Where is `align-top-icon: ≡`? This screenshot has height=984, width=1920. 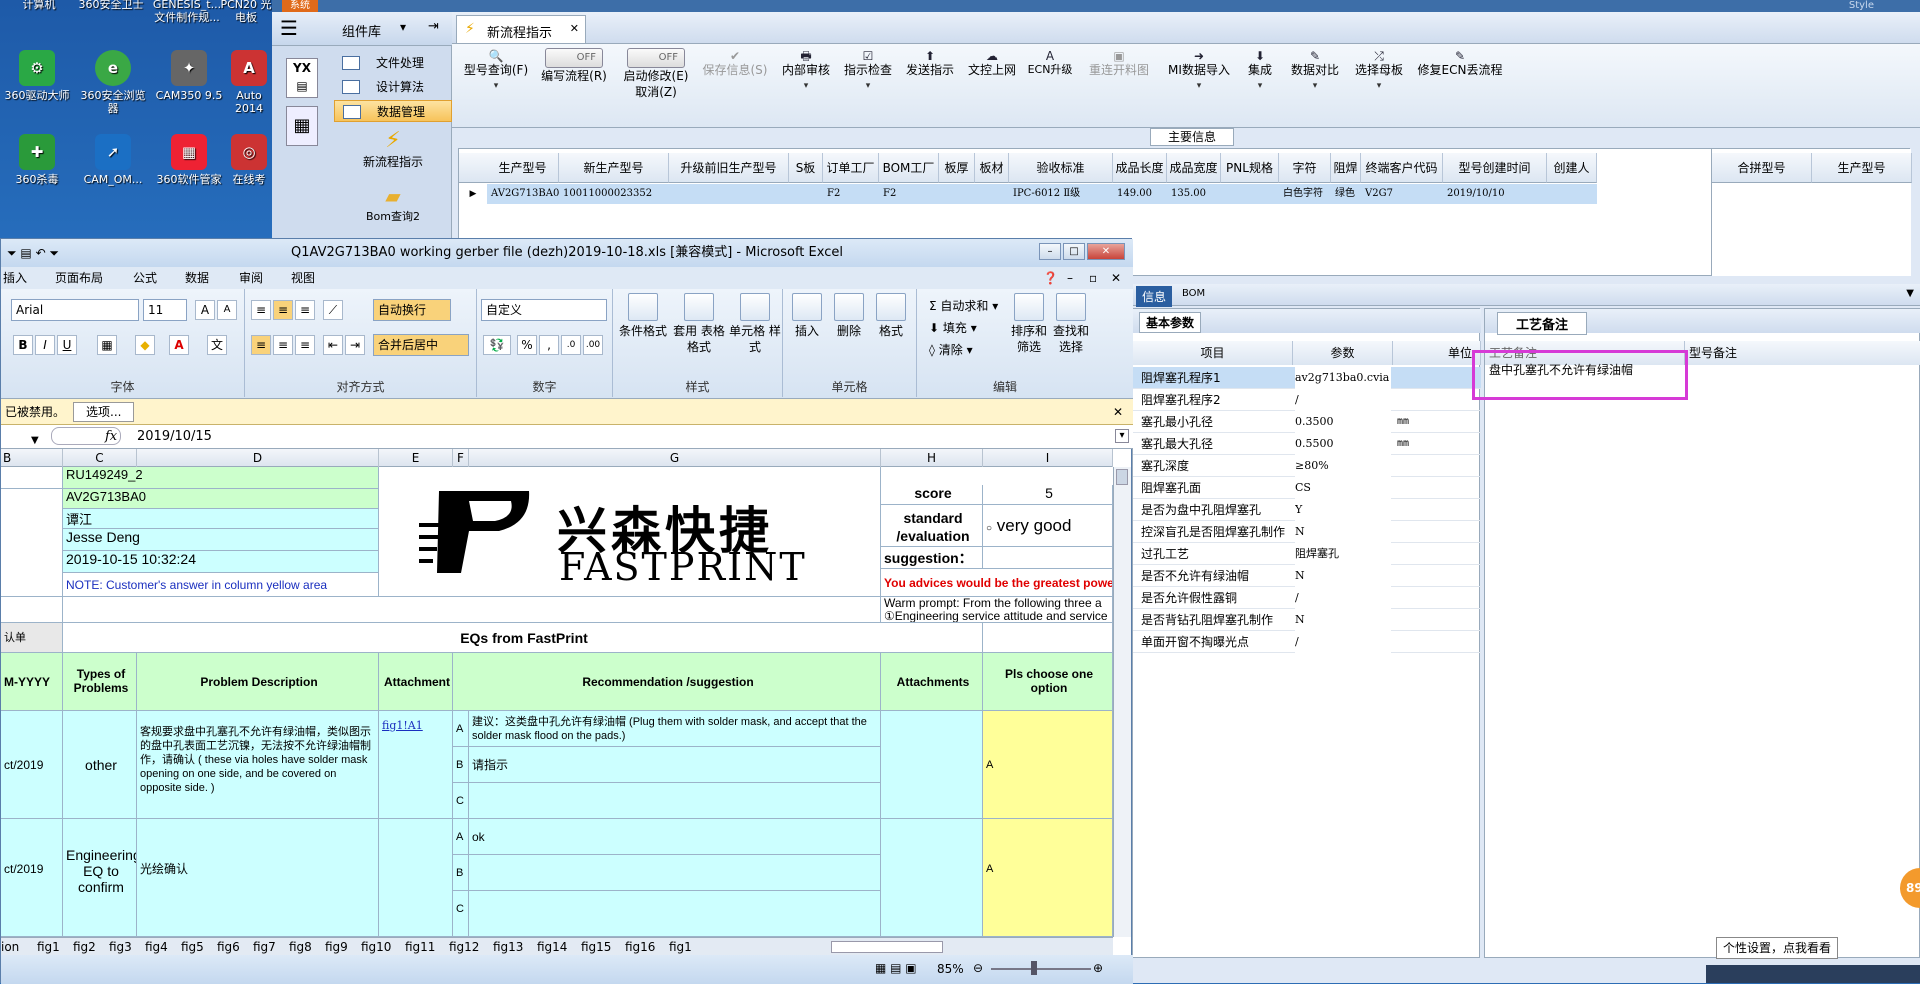
align-top-icon: ≡ is located at coordinates (261, 310).